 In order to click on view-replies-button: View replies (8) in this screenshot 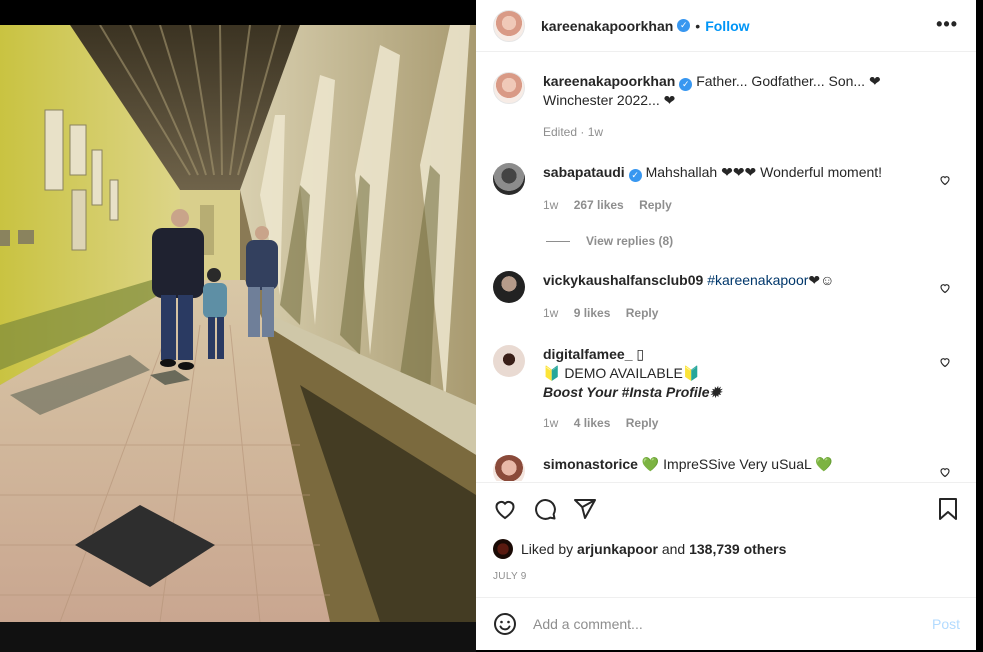, I will do `click(609, 241)`.